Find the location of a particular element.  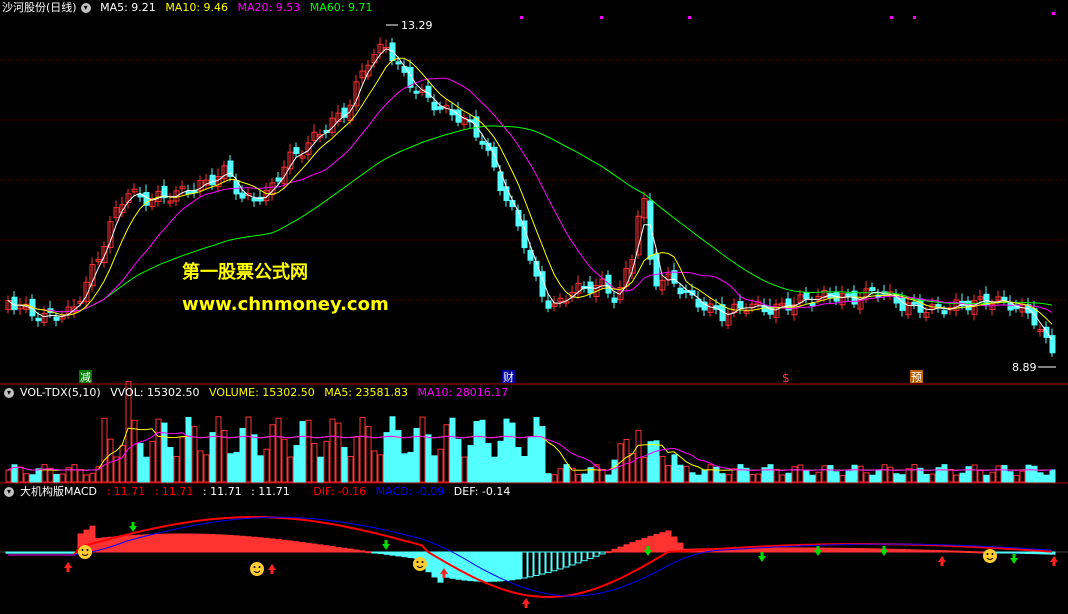

event-marker-finance: 财 is located at coordinates (508, 377).